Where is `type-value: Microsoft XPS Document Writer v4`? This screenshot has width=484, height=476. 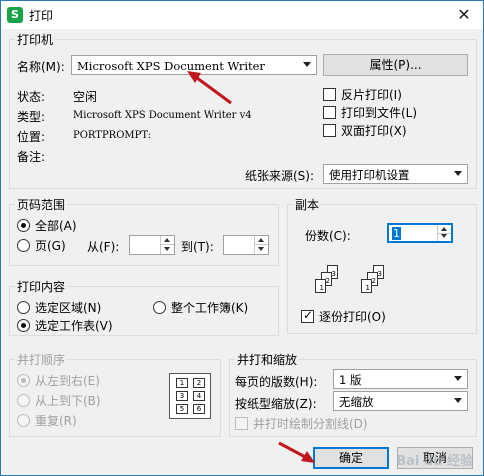
type-value: Microsoft XPS Document Writer v4 is located at coordinates (162, 115).